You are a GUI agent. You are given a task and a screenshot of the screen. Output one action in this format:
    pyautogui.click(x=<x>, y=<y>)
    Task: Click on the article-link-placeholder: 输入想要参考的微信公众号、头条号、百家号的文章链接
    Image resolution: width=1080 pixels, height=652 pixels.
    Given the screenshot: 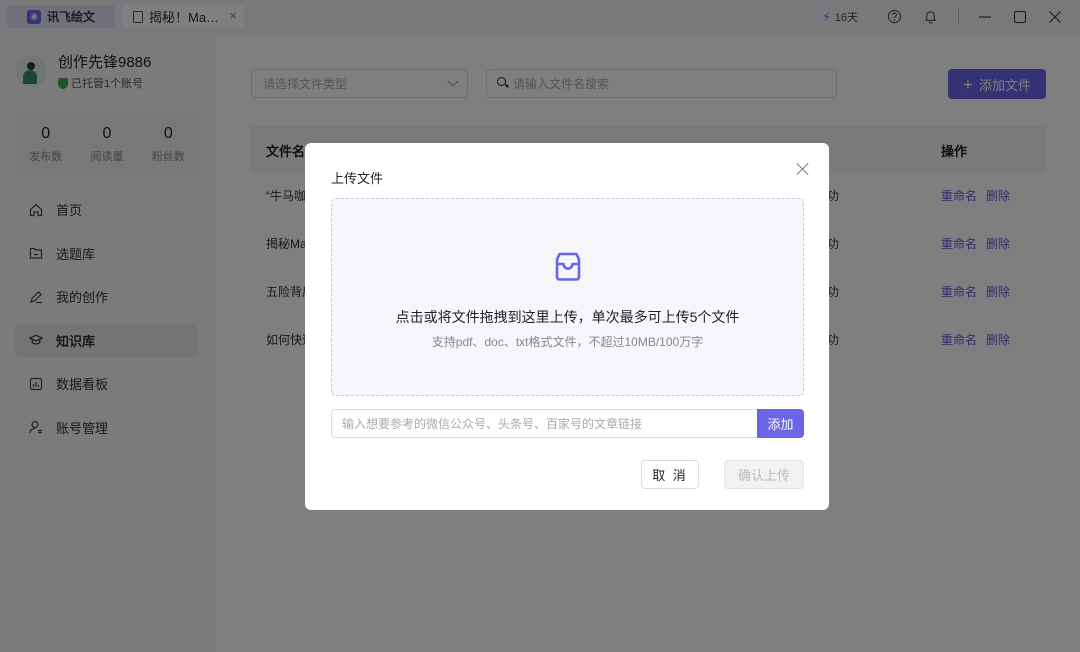 What is the action you would take?
    pyautogui.click(x=492, y=424)
    